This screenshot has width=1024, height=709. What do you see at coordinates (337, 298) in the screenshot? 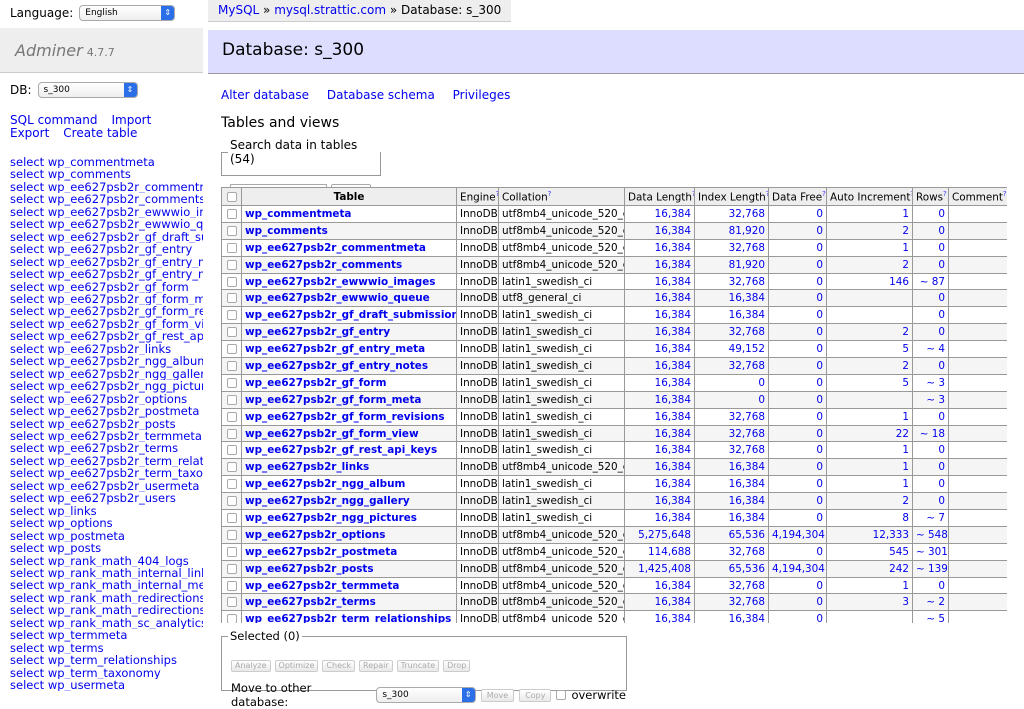
I see `table-name-link: wp_ee627psb2r_ewwwio_queue` at bounding box center [337, 298].